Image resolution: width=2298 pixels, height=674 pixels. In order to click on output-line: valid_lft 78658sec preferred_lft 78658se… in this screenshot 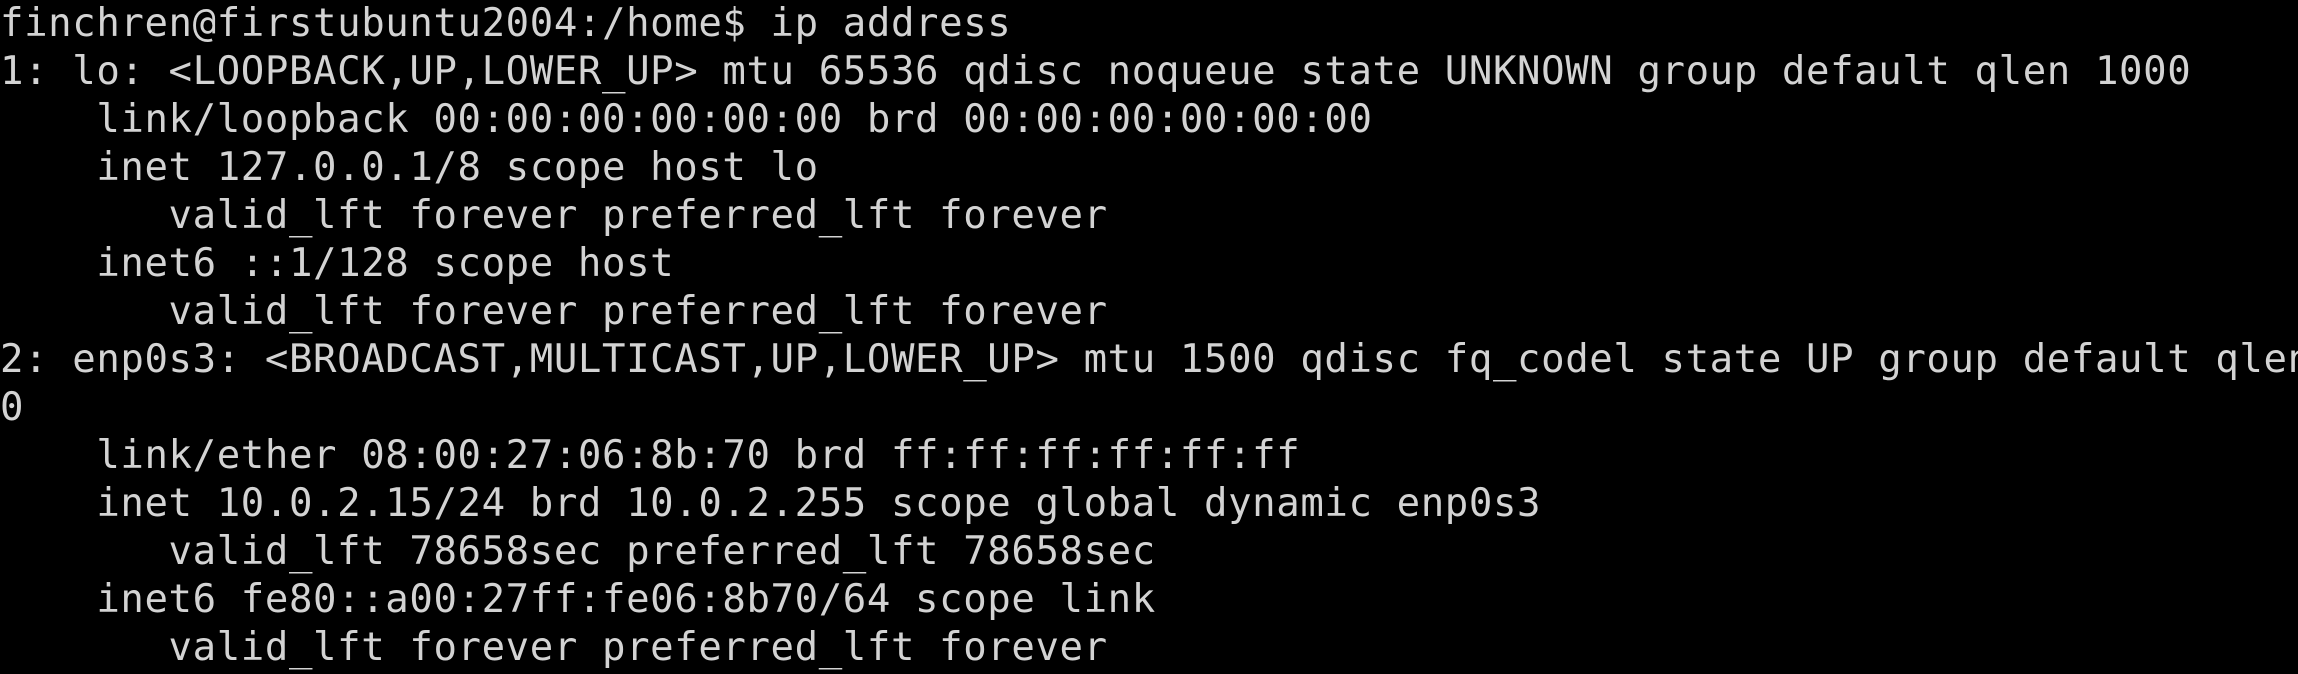, I will do `click(578, 551)`.